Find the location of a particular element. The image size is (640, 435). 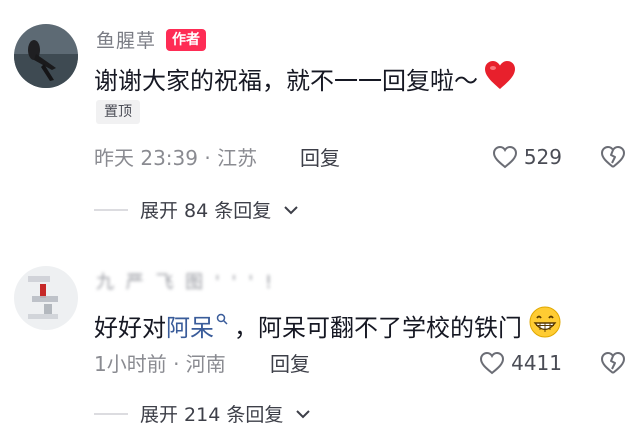

user-row: 九 严 飞 图 ' ' ' ! is located at coordinates (185, 281).